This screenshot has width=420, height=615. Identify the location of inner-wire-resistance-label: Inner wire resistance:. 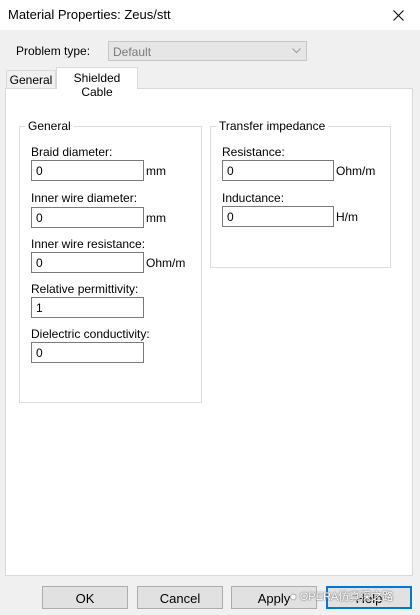
(88, 244).